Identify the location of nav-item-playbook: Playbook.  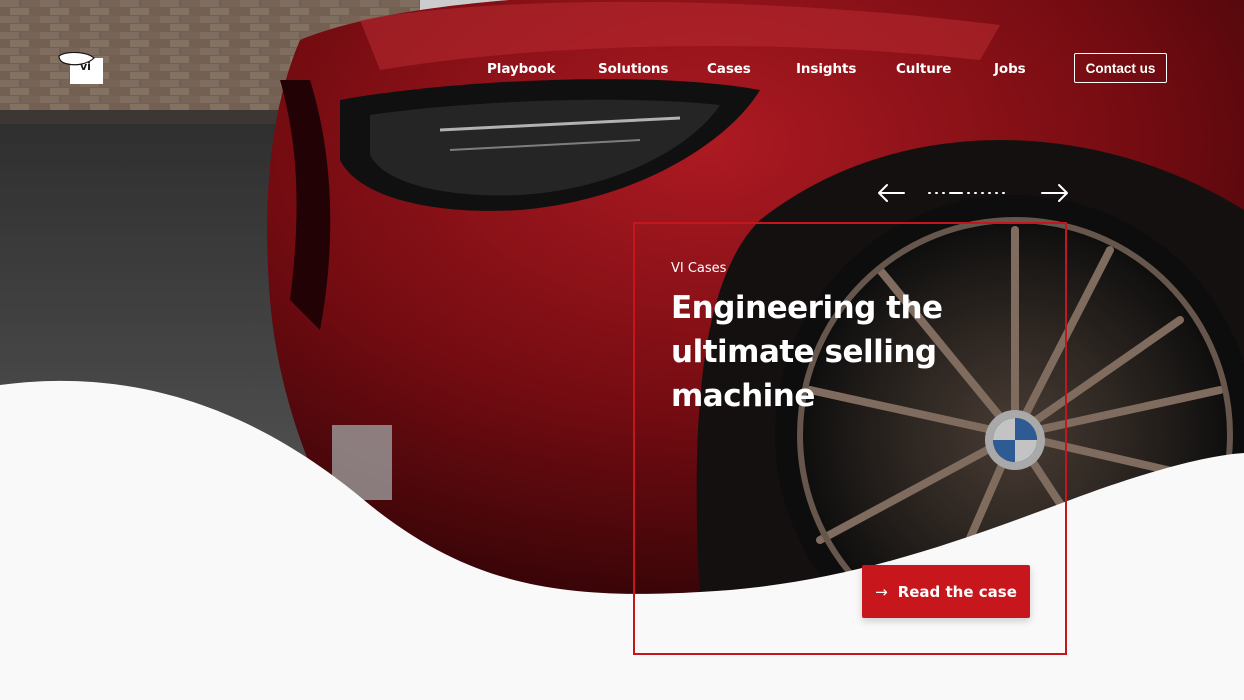
(521, 69).